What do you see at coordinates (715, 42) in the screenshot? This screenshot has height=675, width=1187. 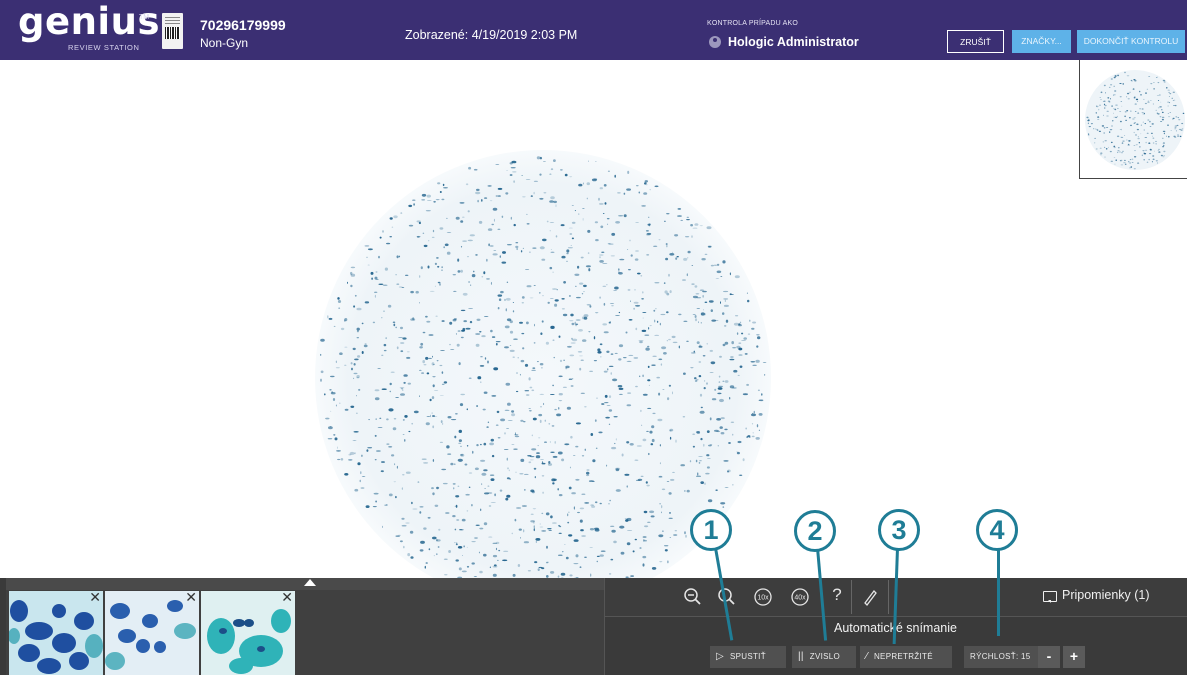 I see `user-icon` at bounding box center [715, 42].